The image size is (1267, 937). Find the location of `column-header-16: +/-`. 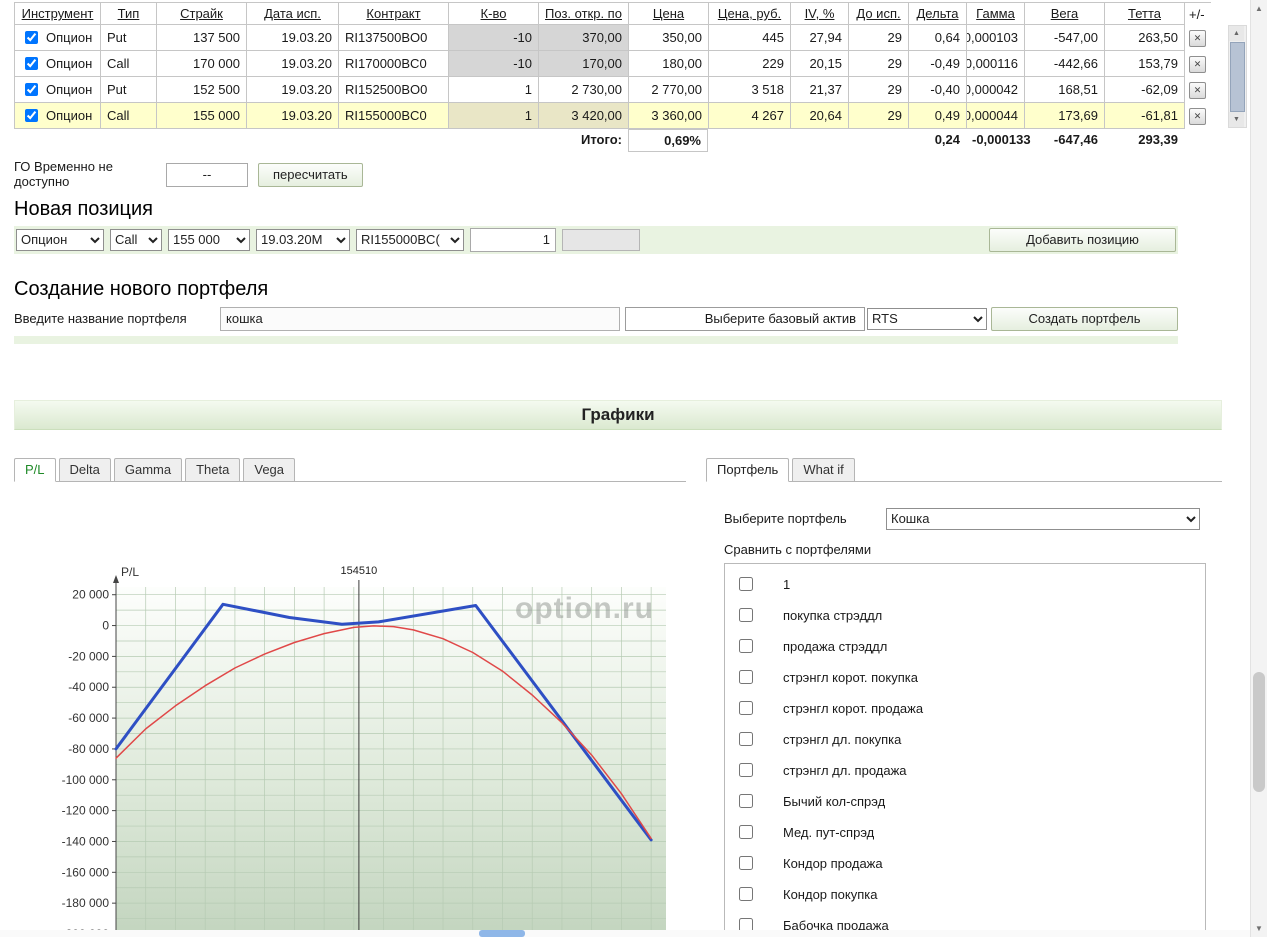

column-header-16: +/- is located at coordinates (1197, 14).